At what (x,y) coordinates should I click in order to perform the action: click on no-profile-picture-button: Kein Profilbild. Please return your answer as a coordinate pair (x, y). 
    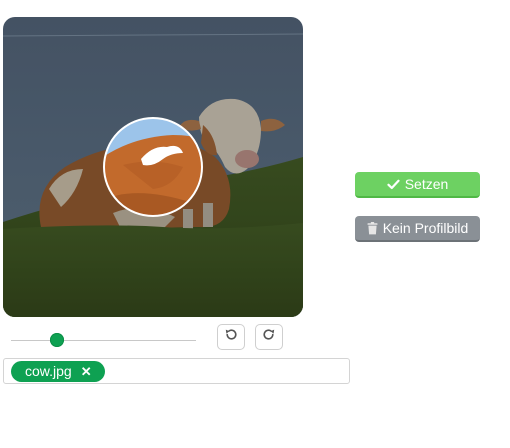
    Looking at the image, I should click on (417, 229).